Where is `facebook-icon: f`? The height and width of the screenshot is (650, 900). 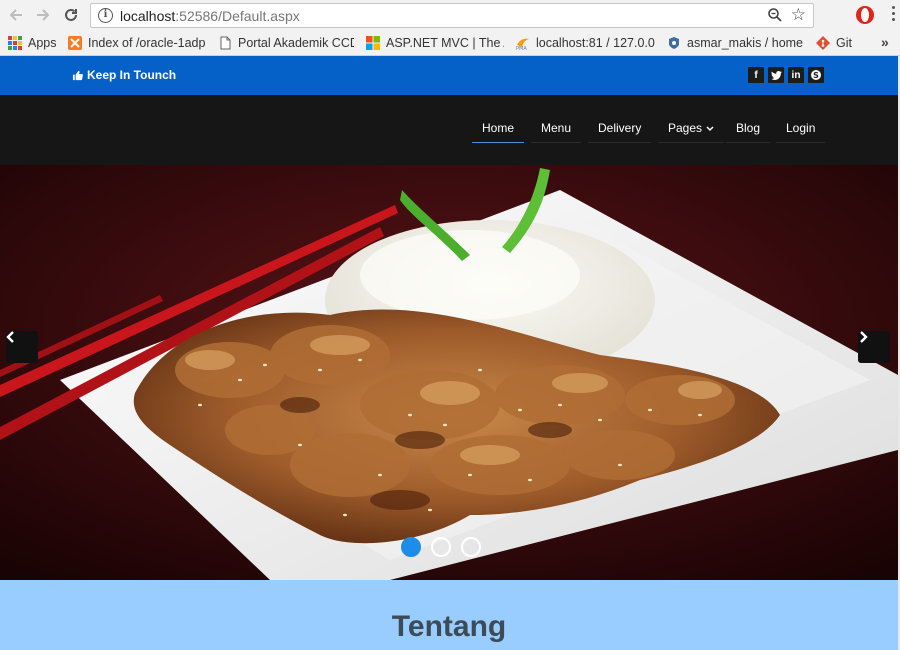
facebook-icon: f is located at coordinates (756, 75).